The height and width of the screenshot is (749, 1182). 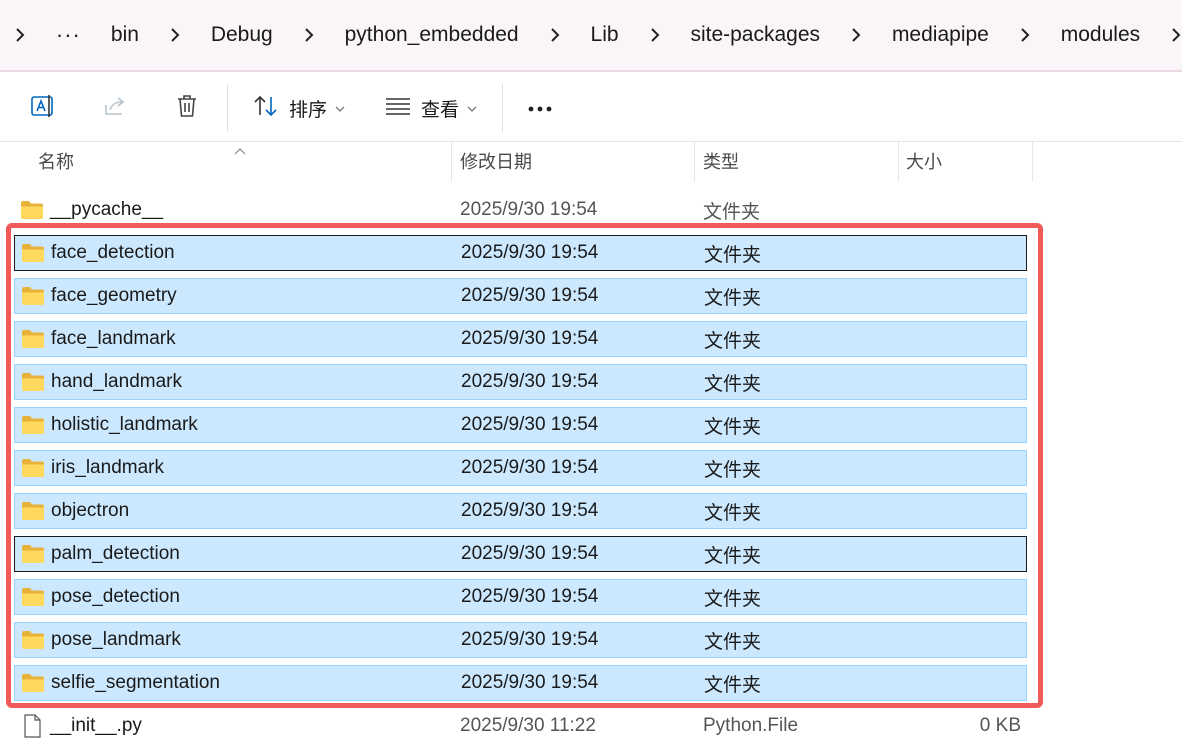 I want to click on file-name-cell: face_geometry, so click(x=99, y=296).